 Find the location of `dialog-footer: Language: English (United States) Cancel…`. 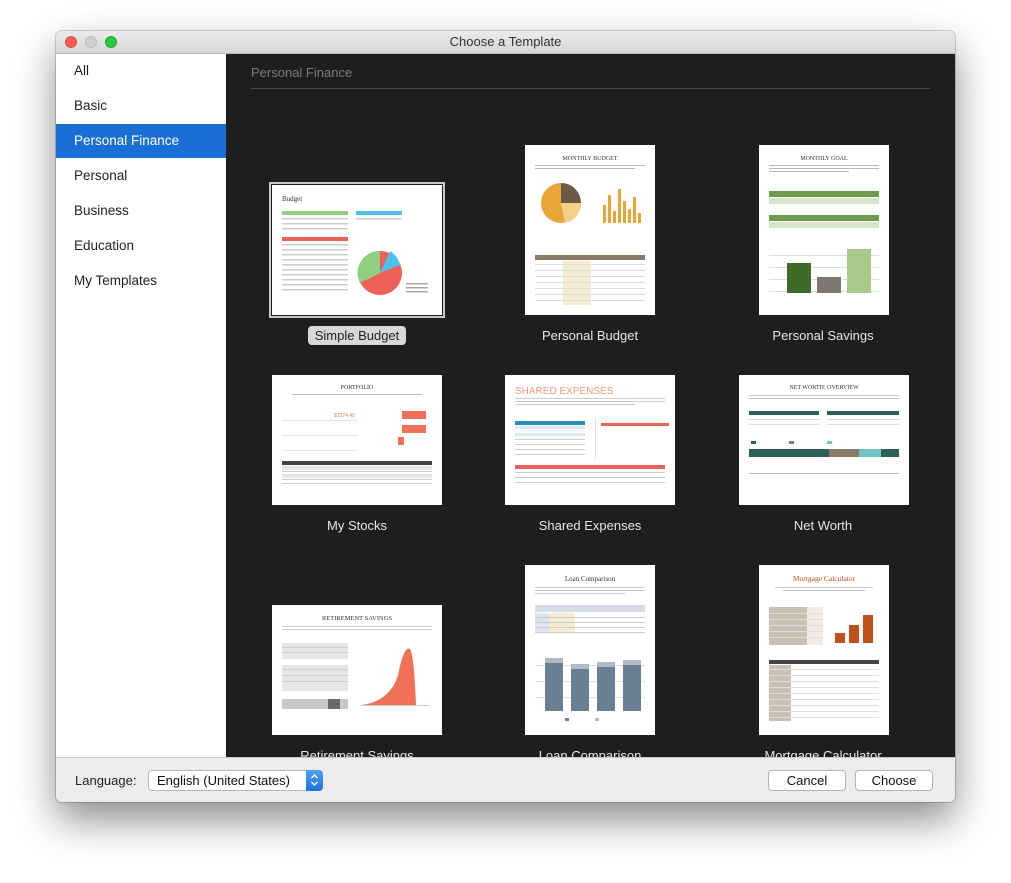

dialog-footer: Language: English (United States) Cancel… is located at coordinates (505, 779).